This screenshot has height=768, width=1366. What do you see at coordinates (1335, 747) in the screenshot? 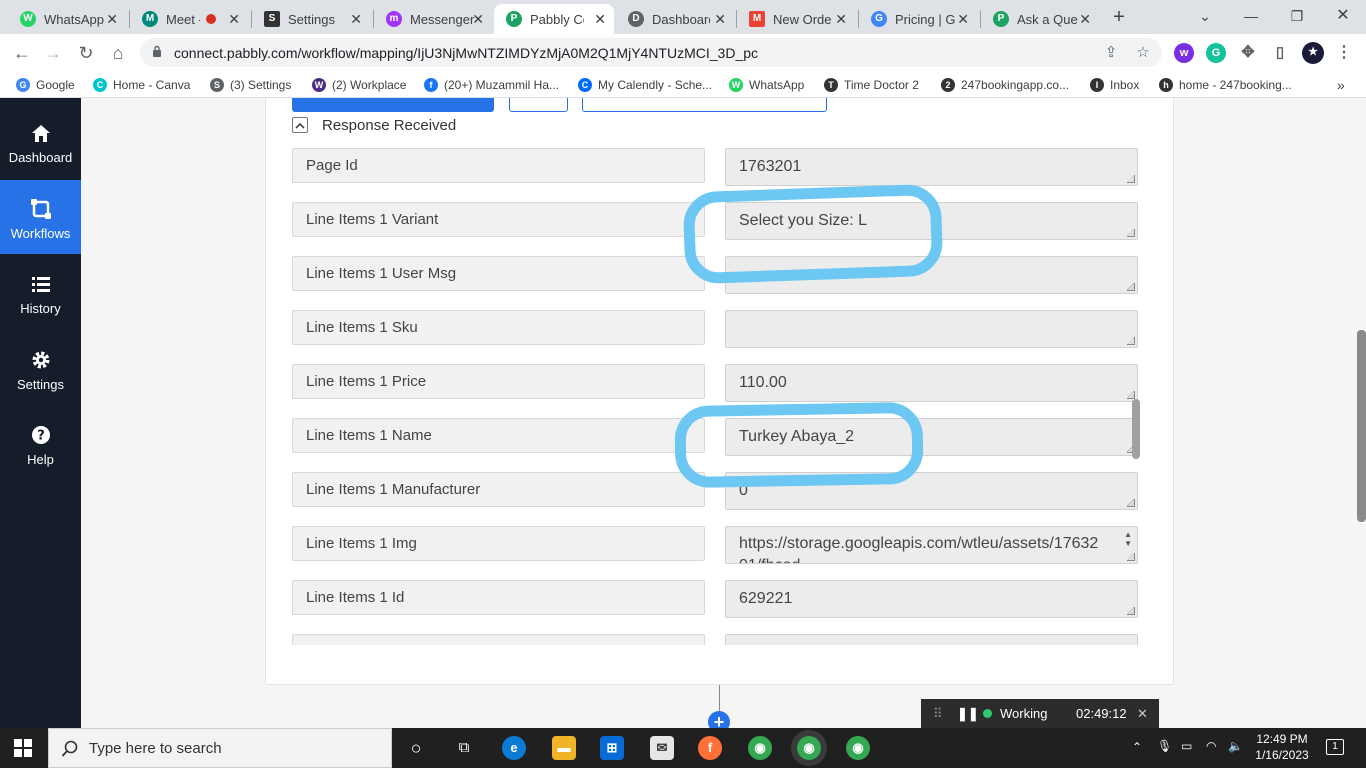
I see `notification-center-icon: 1` at bounding box center [1335, 747].